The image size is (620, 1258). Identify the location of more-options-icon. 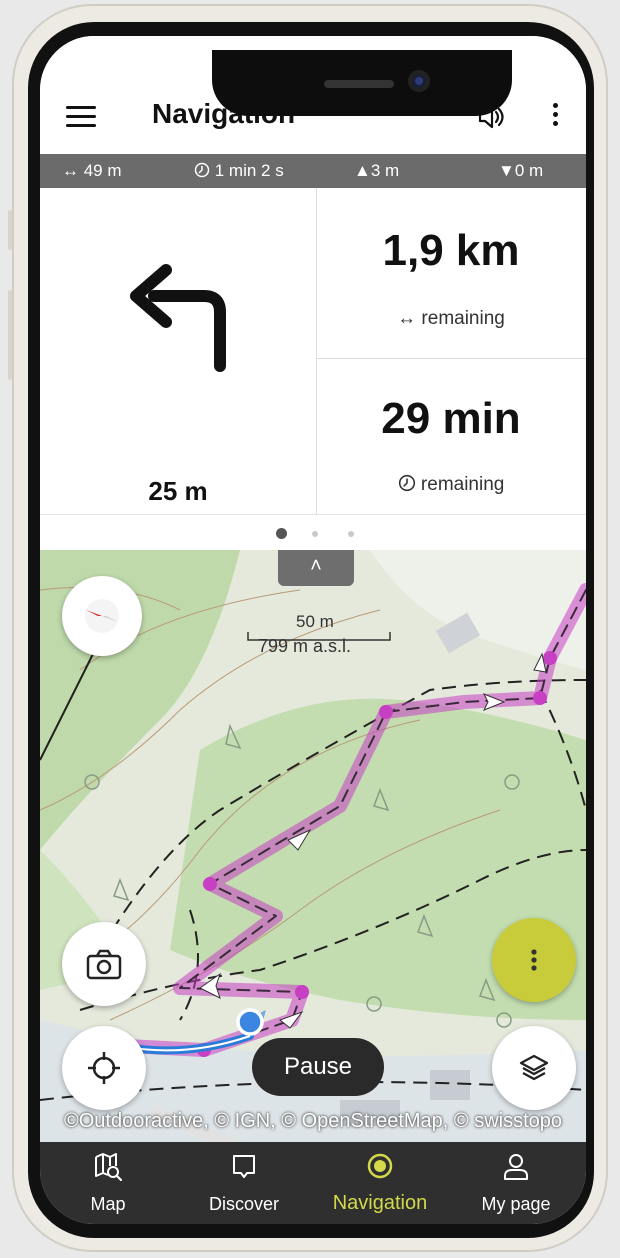
(555, 116).